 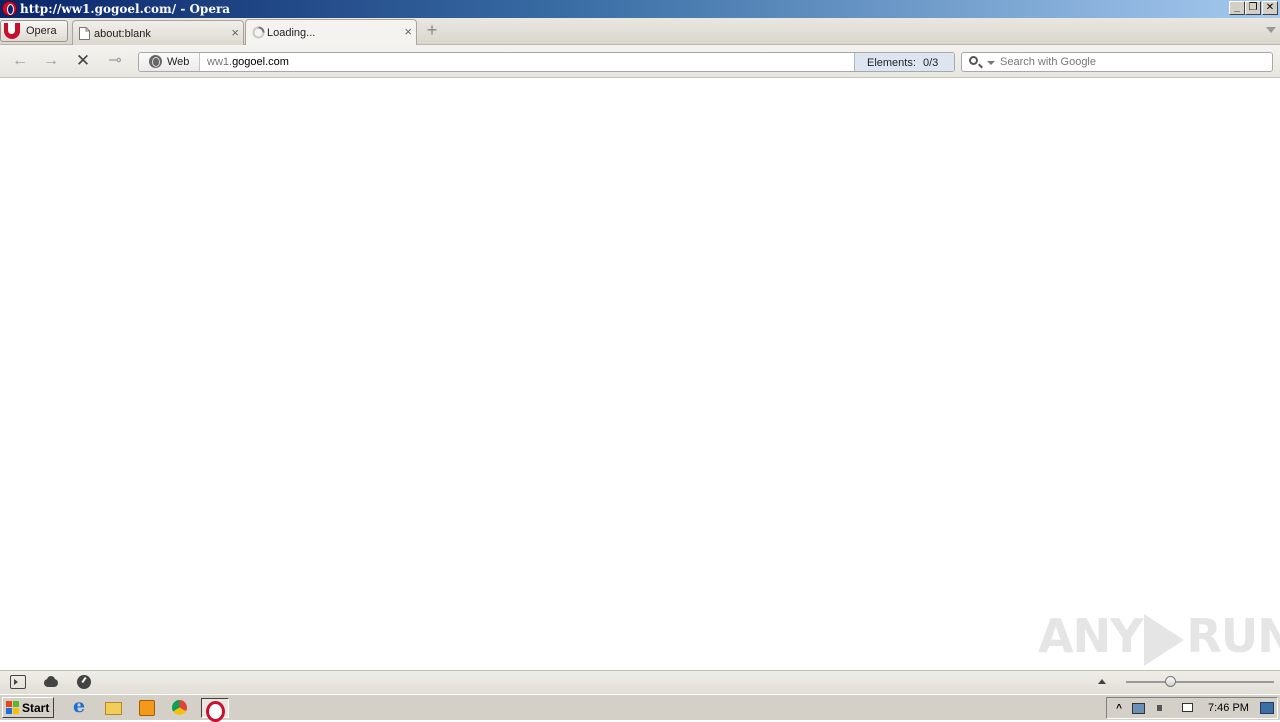 I want to click on key-icon: ⊸, so click(x=115, y=61).